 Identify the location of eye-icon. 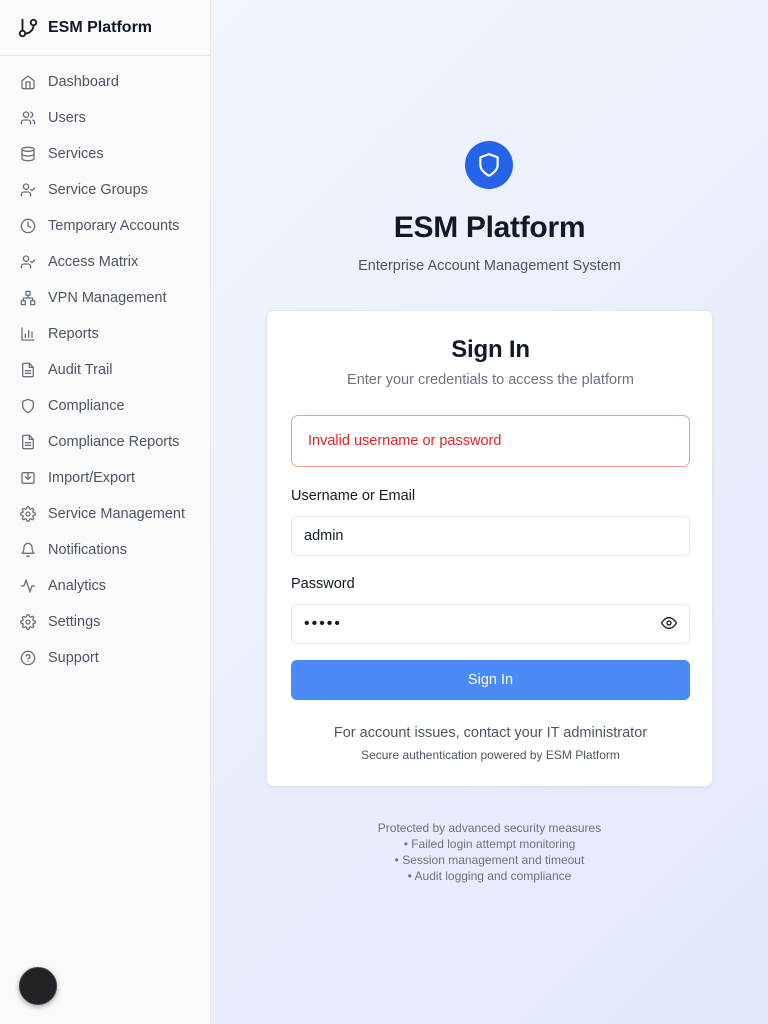
(669, 623).